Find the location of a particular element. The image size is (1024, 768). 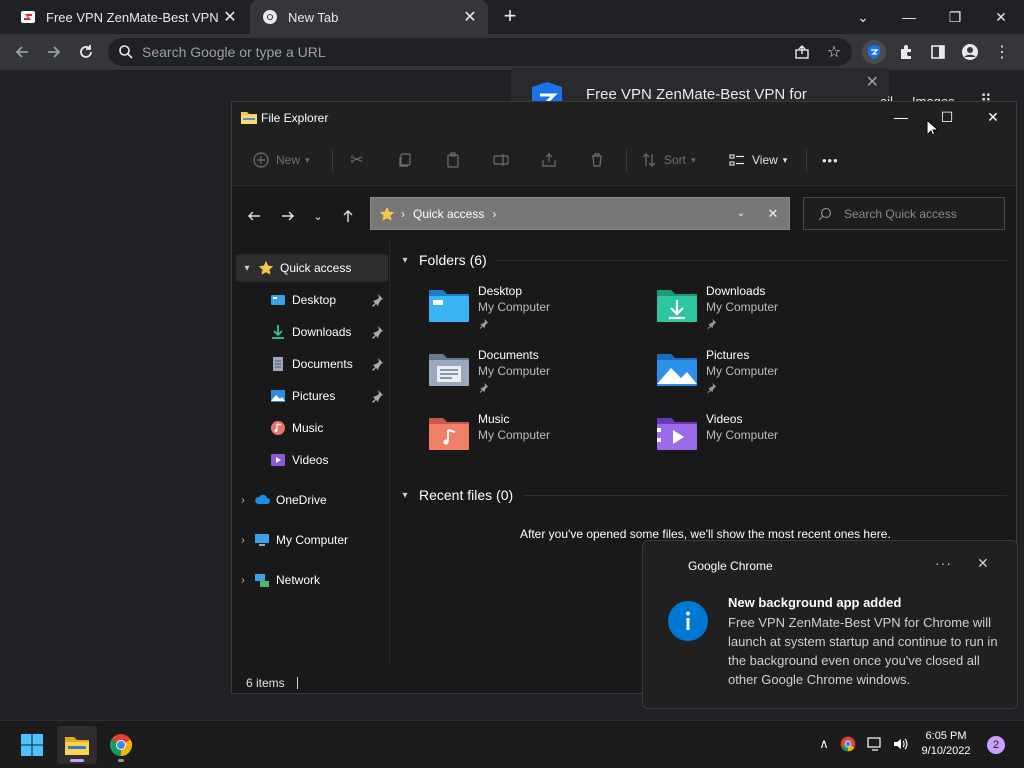

chrome-menu-icon: ⋮ is located at coordinates (1002, 52).